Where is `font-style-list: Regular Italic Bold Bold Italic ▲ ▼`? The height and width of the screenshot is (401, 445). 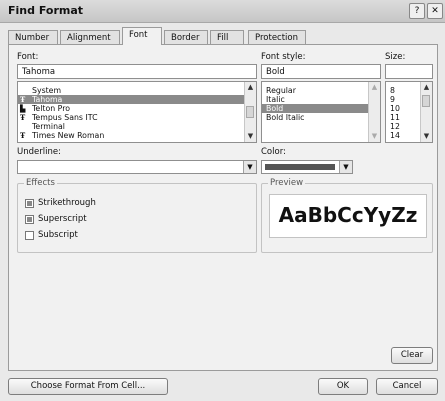
font-style-list: Regular Italic Bold Bold Italic ▲ ▼ is located at coordinates (321, 112).